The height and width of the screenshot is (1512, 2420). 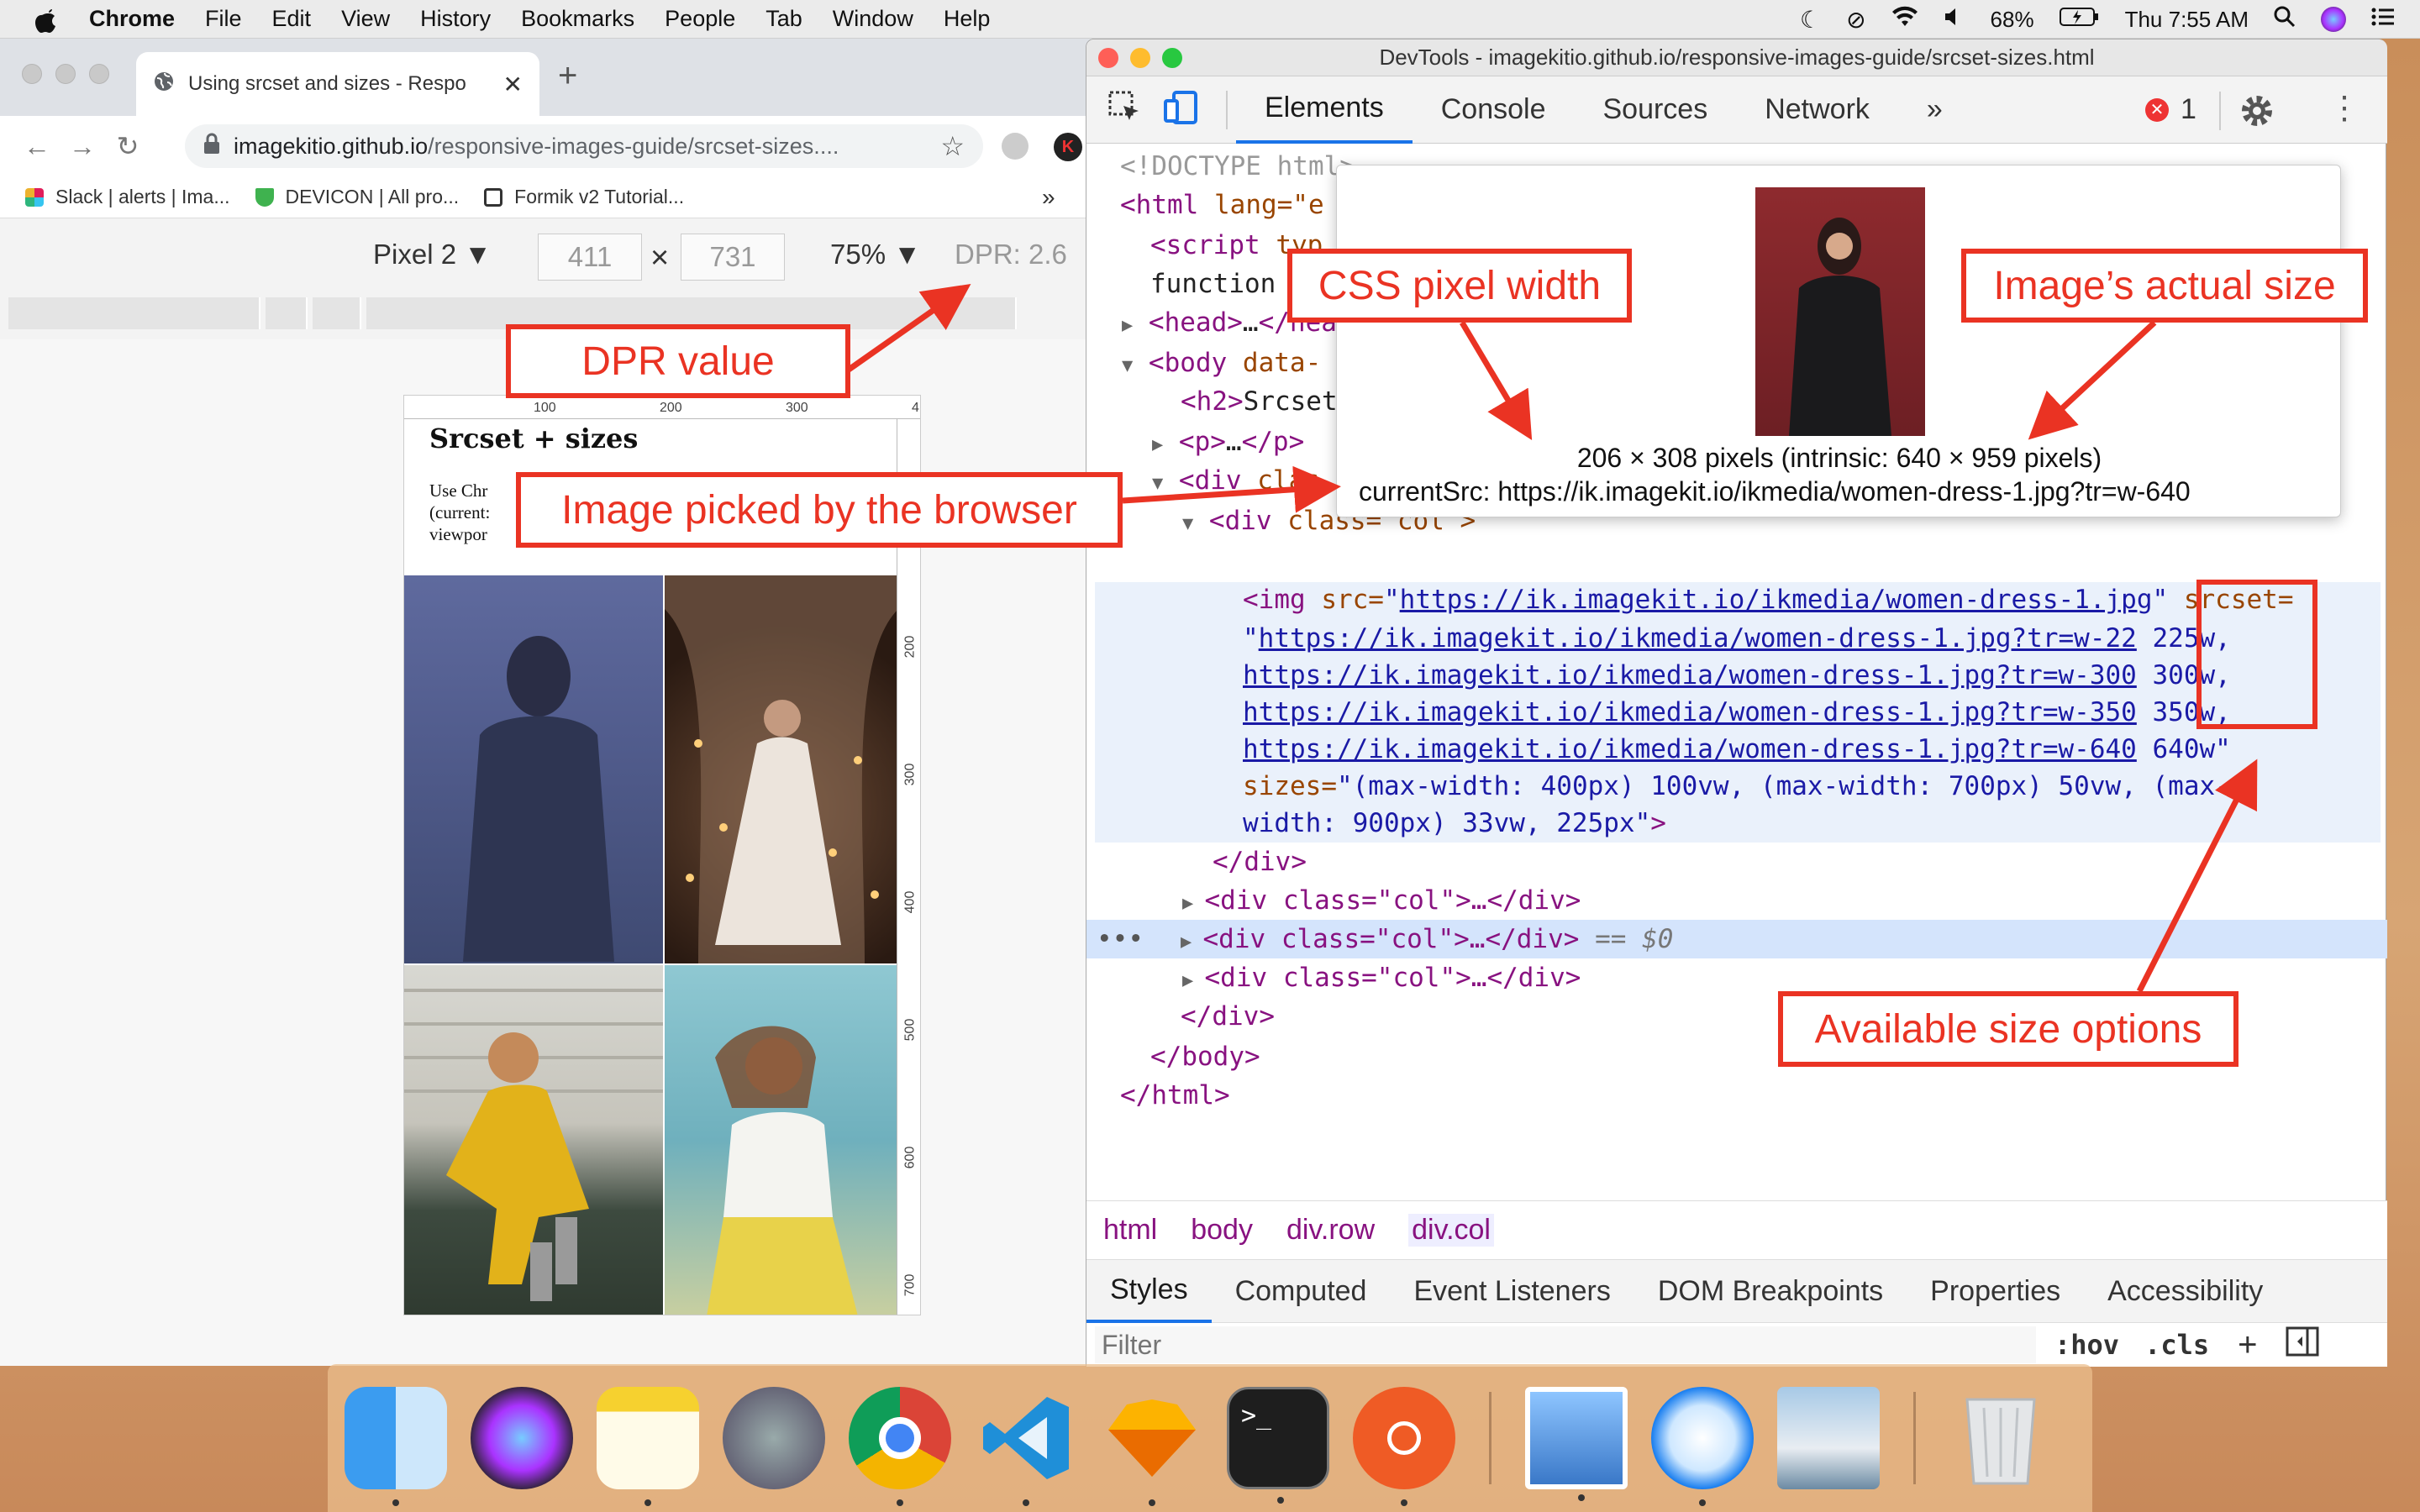 I want to click on postman-orbit, so click(x=1404, y=1438).